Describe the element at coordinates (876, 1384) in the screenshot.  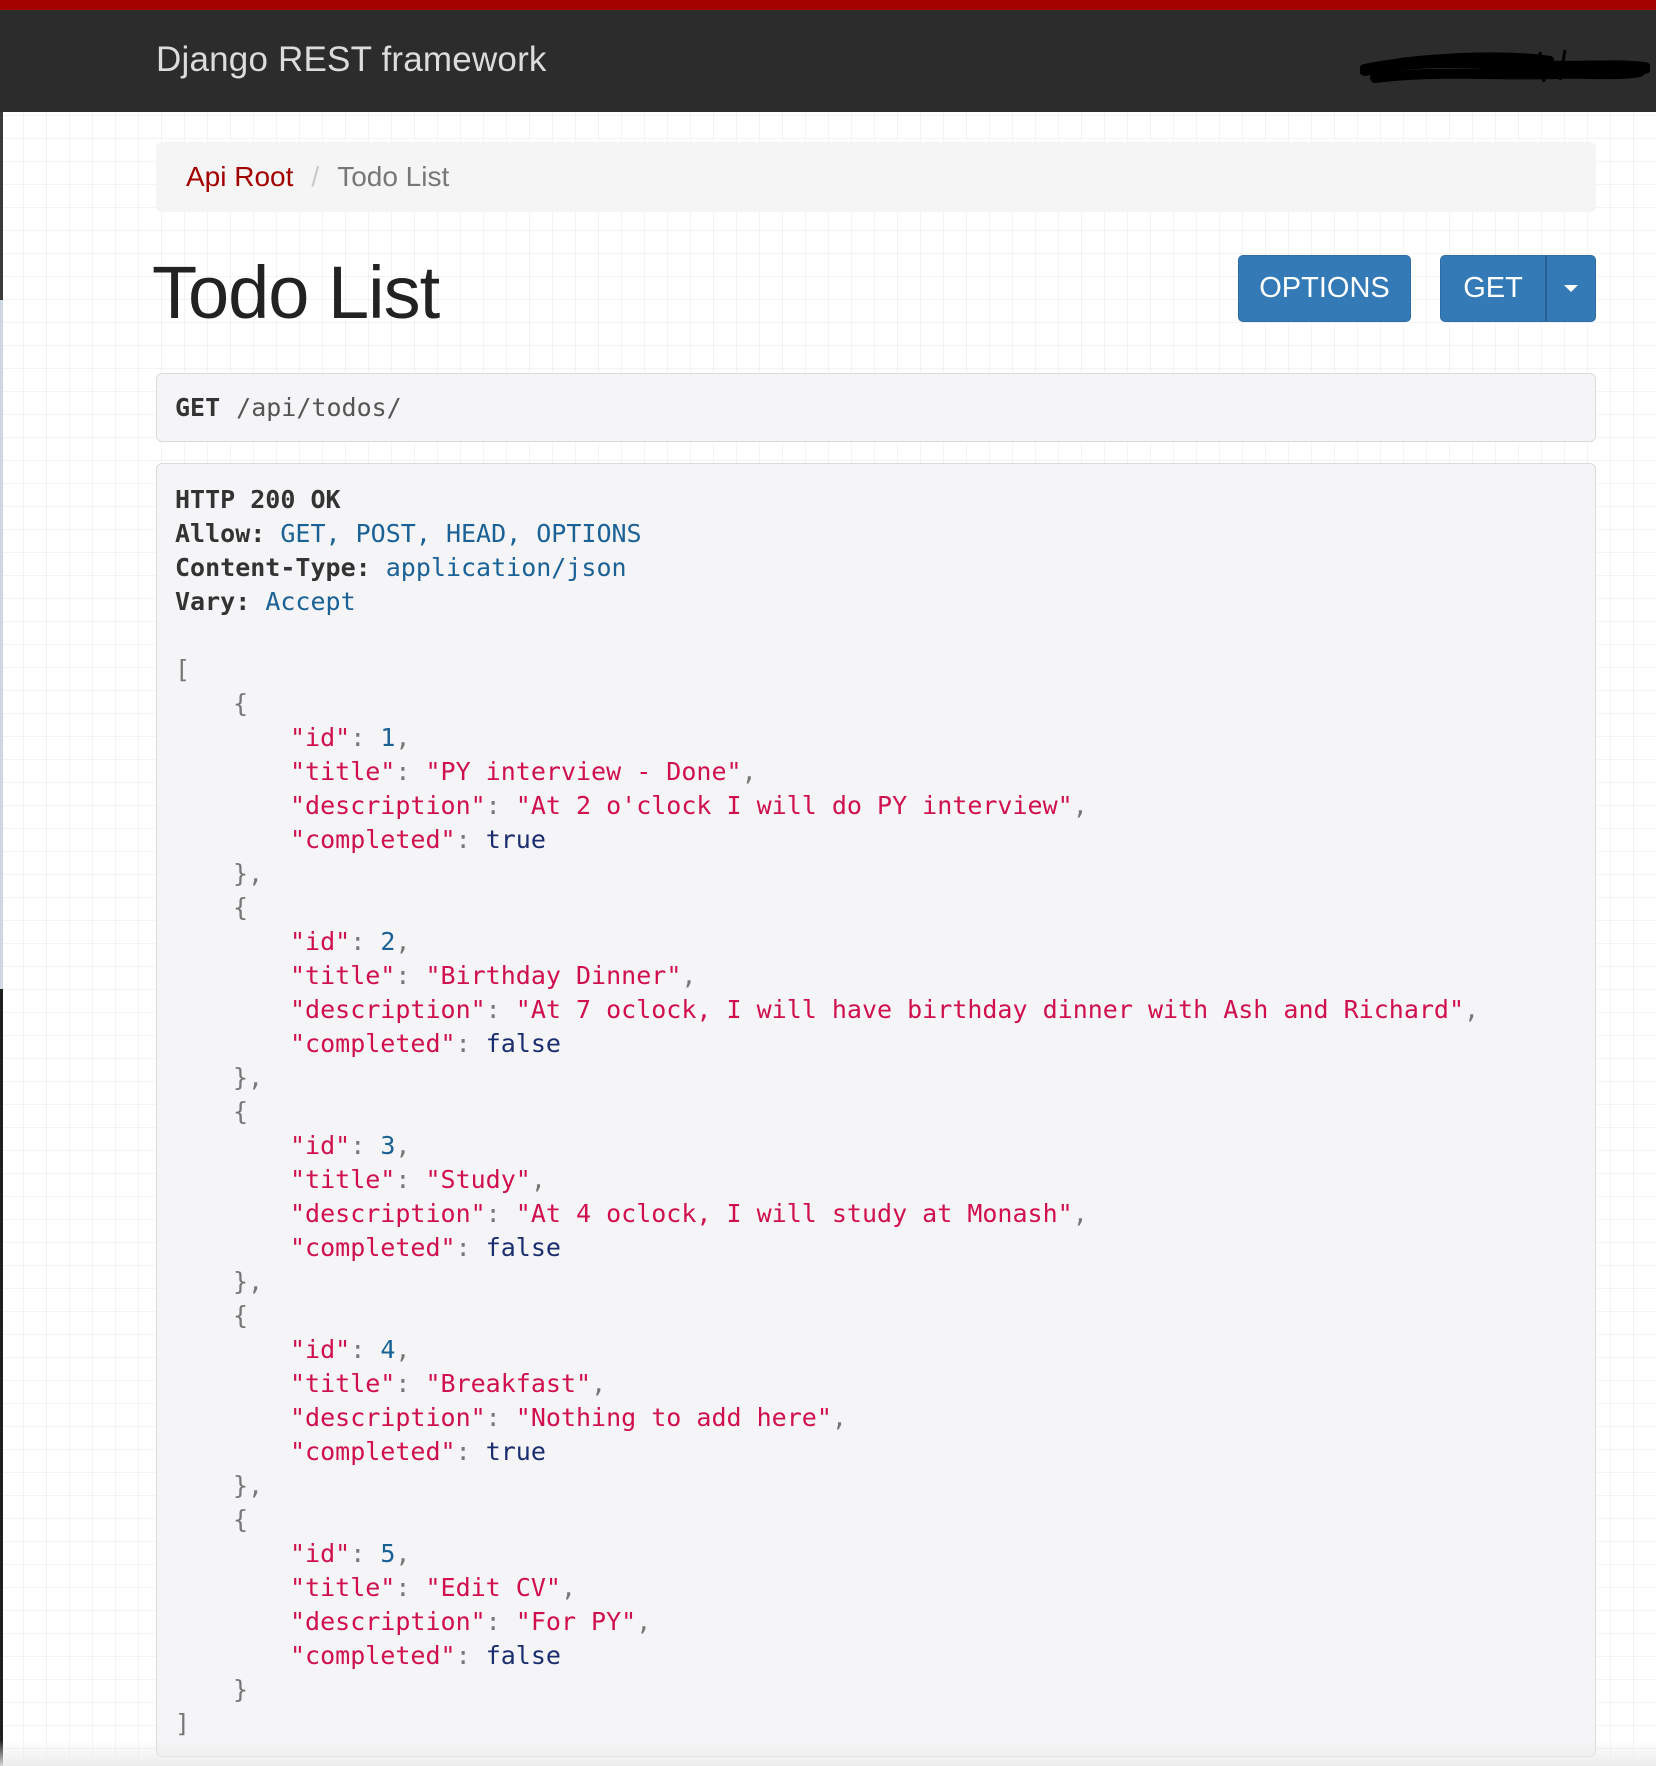
I see `json-field-title: "title": "Breakfast",` at that location.